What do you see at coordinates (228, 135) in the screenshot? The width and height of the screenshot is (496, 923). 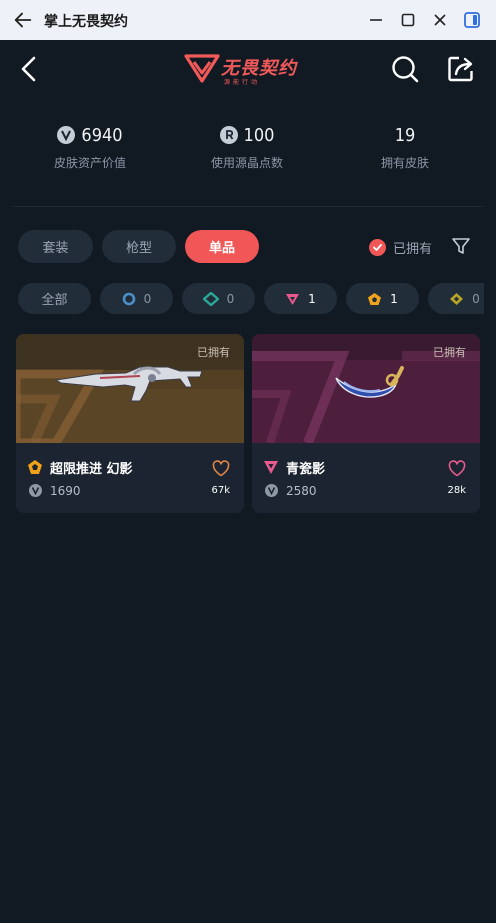 I see `radianite-points-icon` at bounding box center [228, 135].